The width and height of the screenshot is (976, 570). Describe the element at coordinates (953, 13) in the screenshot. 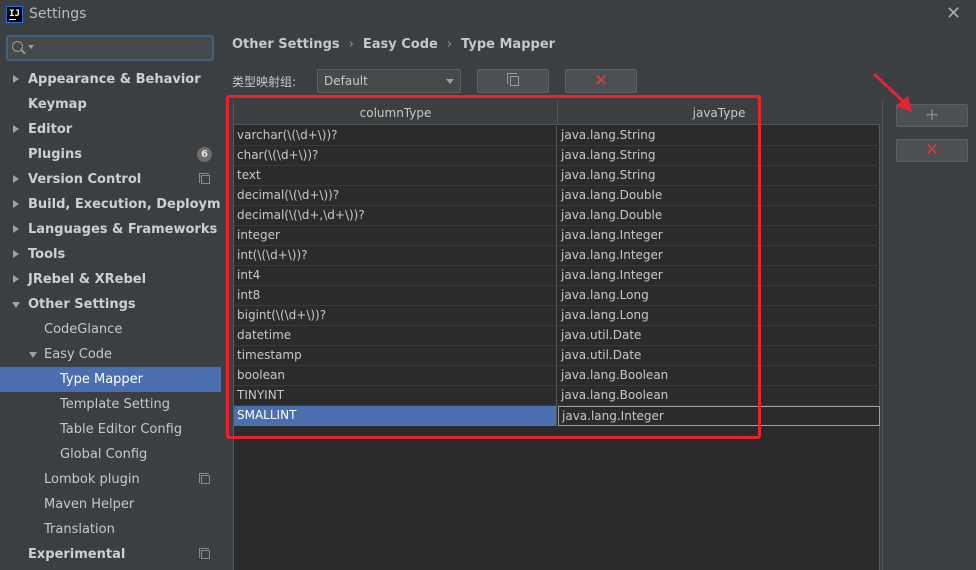

I see `close-window-button: ✕` at that location.